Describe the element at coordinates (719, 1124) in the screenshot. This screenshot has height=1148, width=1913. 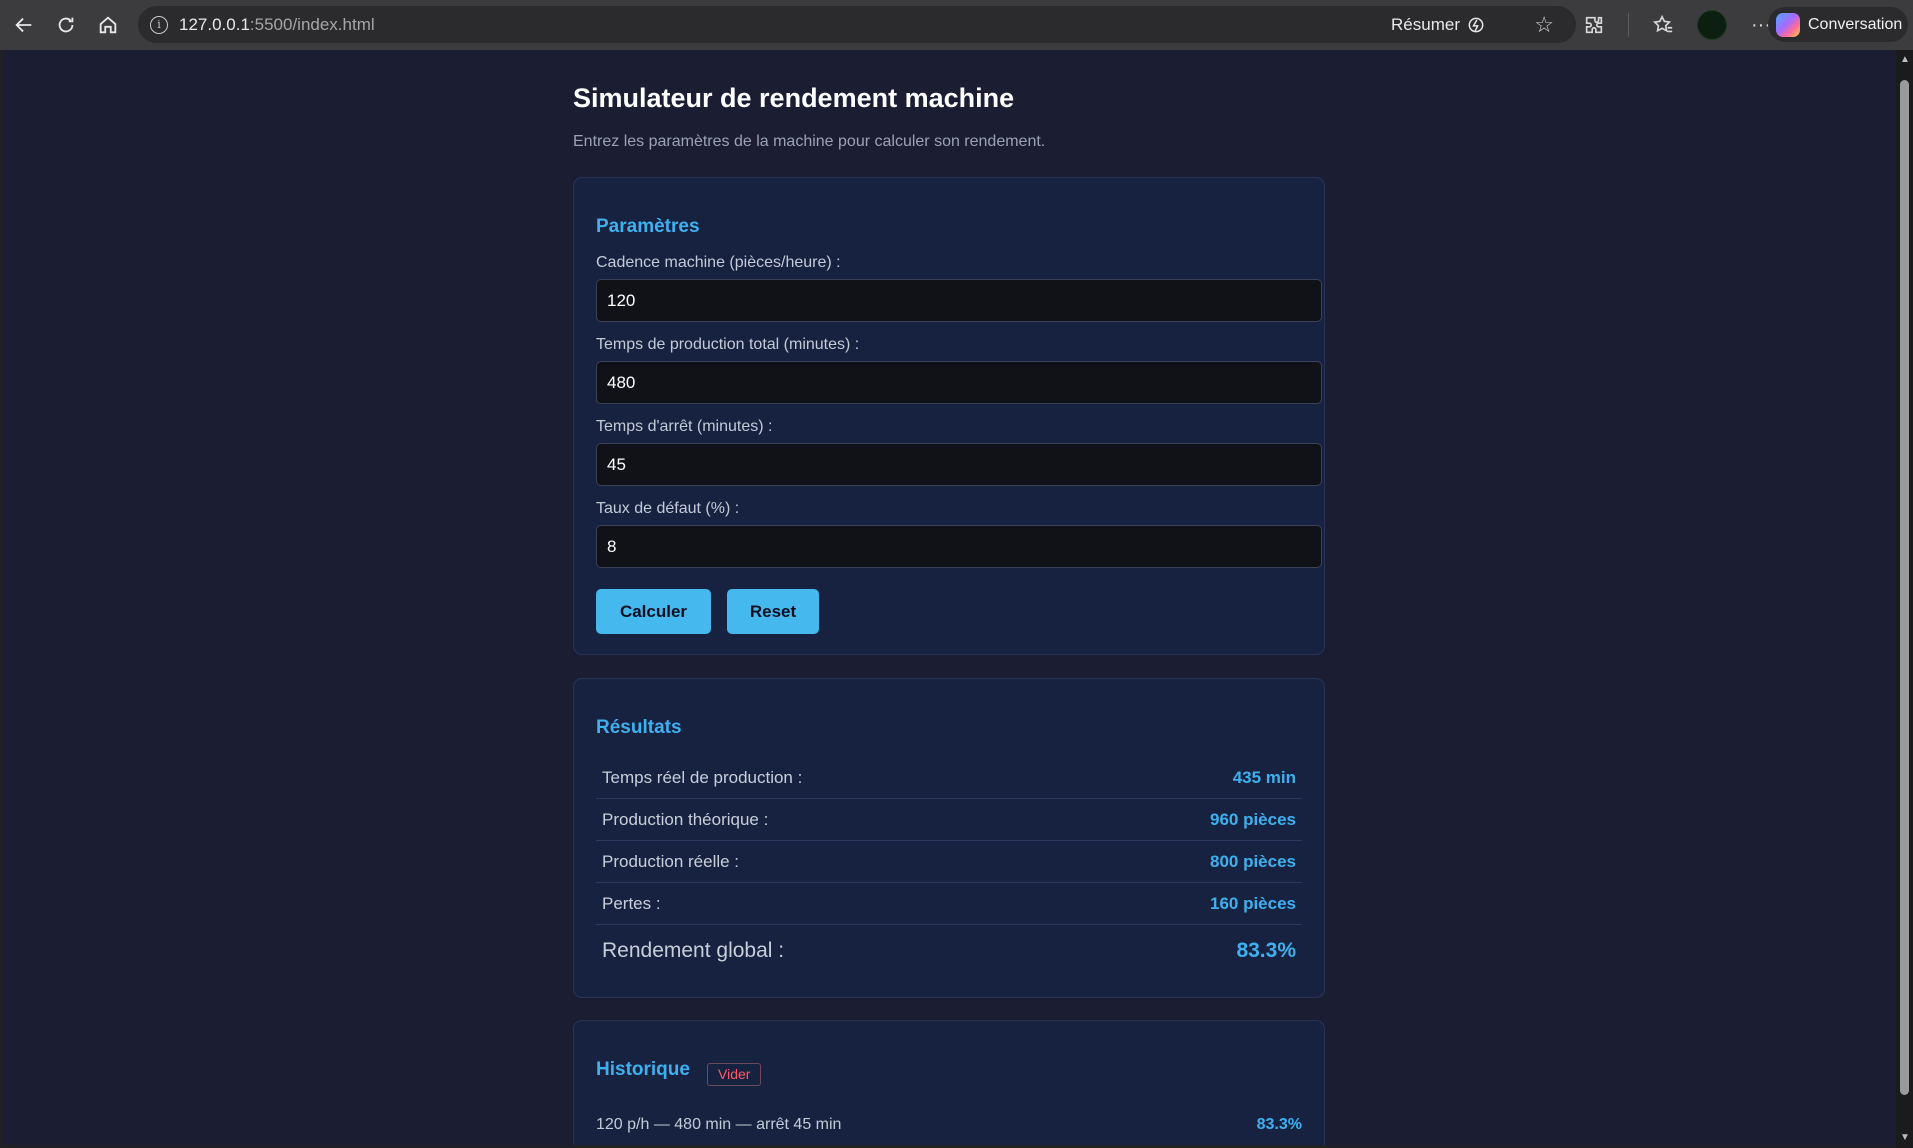
I see `history-entry-text: 120 p/h — 480 min — arrêt 45 min` at that location.